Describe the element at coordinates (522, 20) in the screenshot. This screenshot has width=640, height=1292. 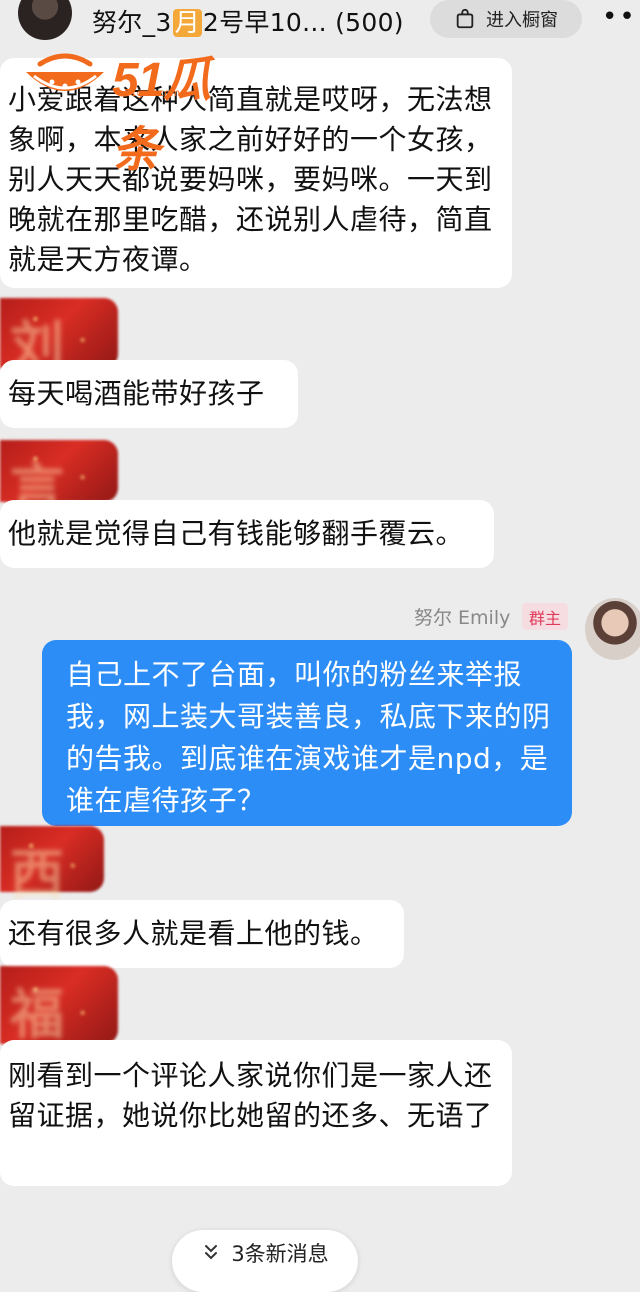
I see `enter-window-label: 进入橱窗` at that location.